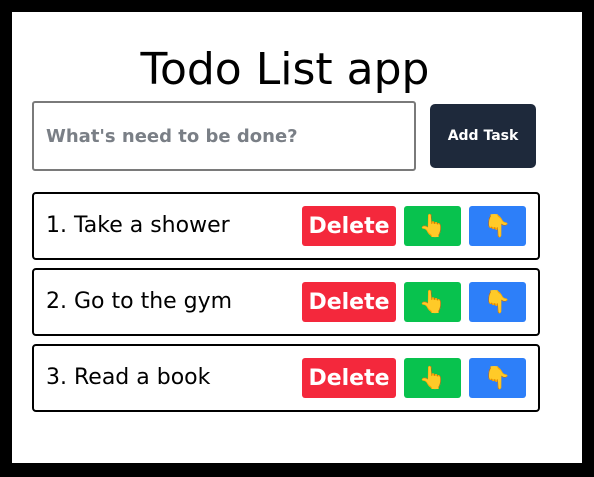  What do you see at coordinates (138, 225) in the screenshot?
I see `todo-text: 1. Take a shower` at bounding box center [138, 225].